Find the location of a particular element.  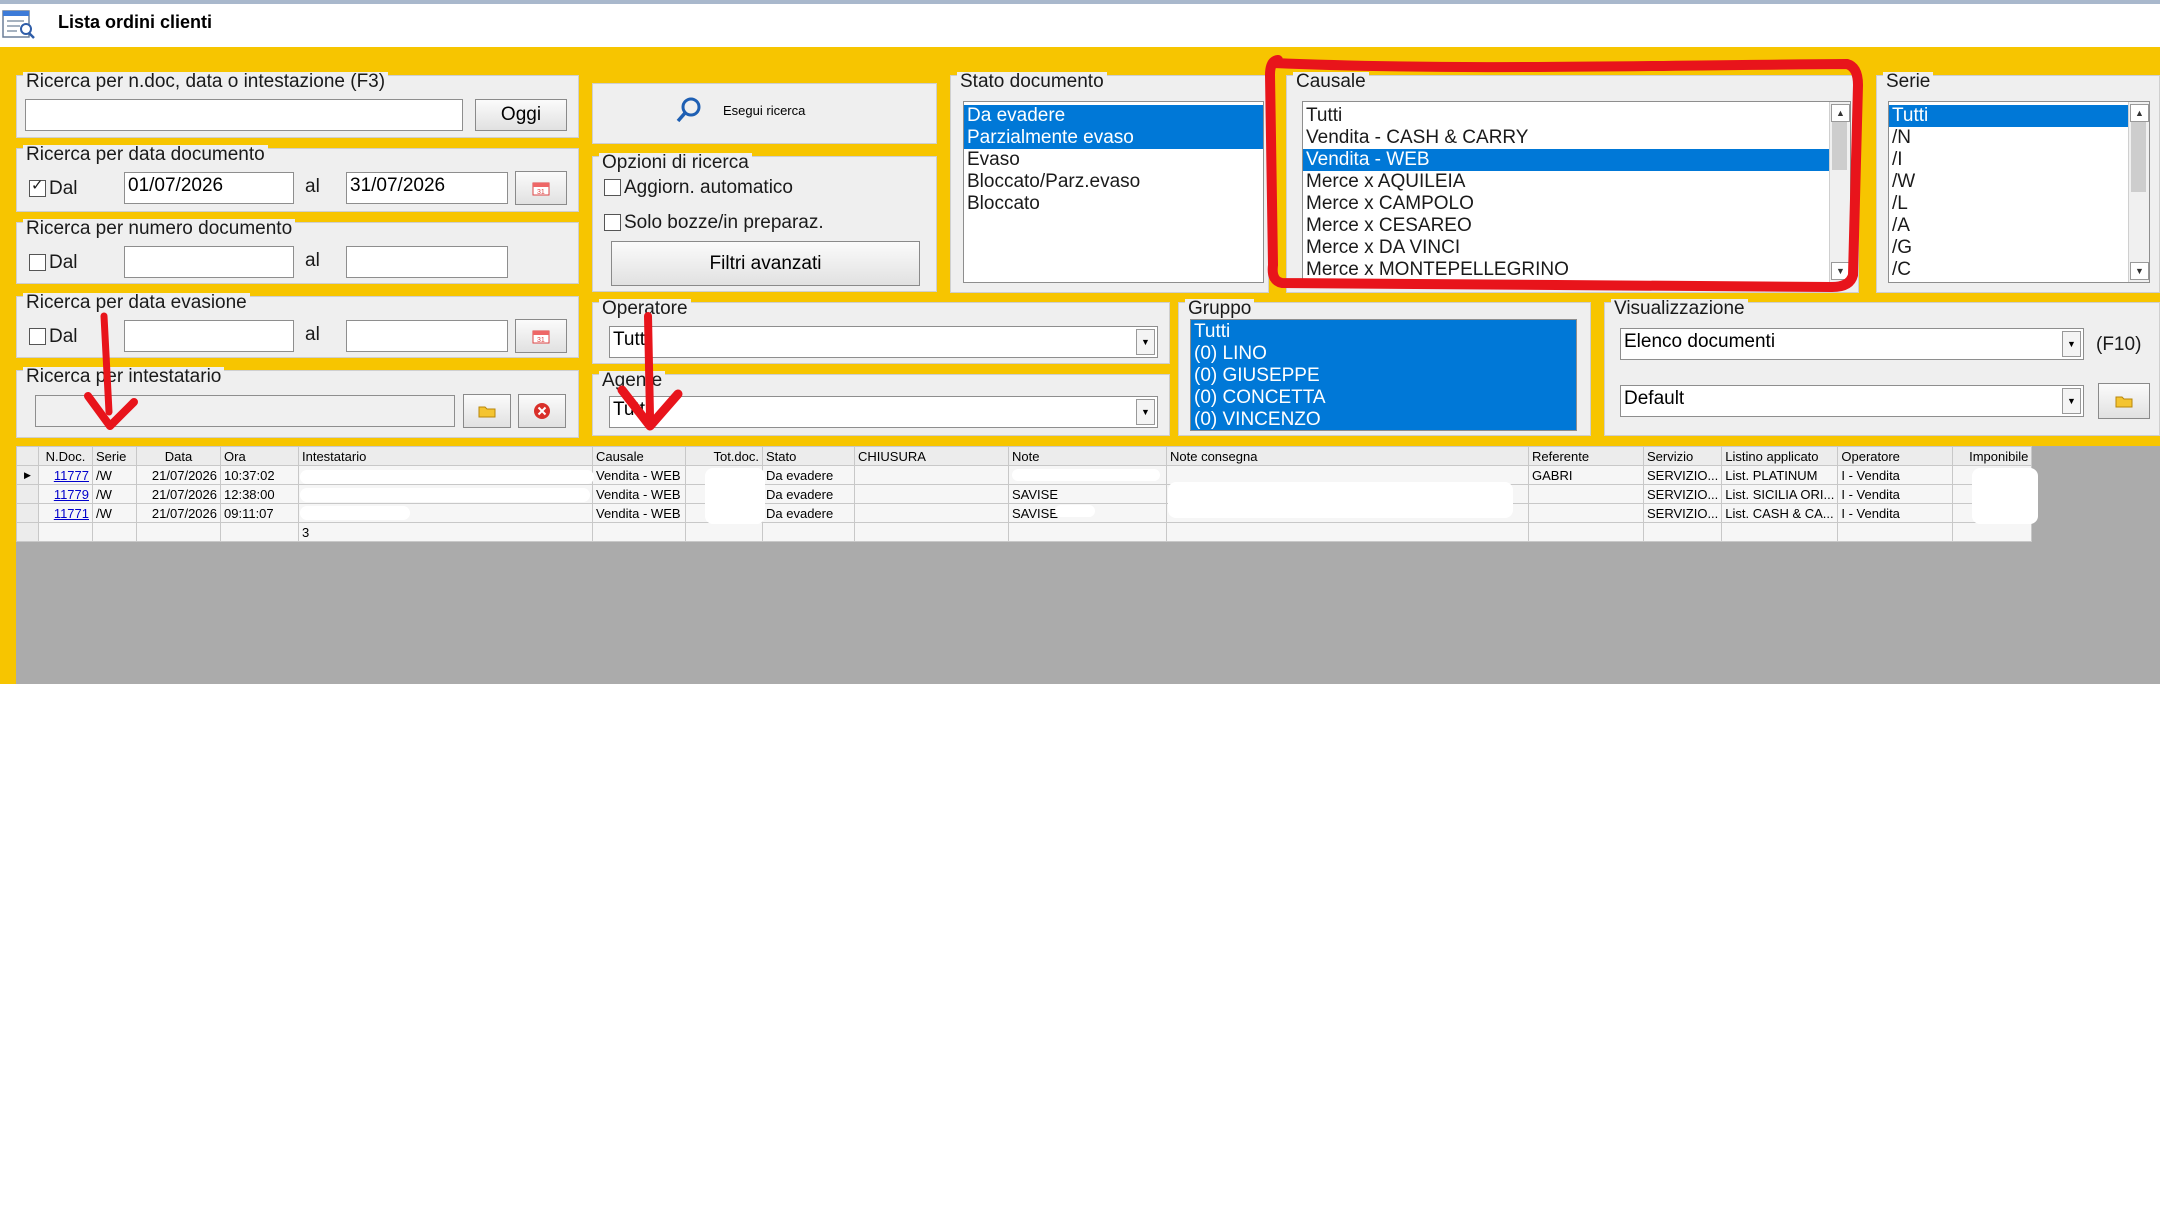

gruppo-item: (0) CONCETTA is located at coordinates (1383, 398).